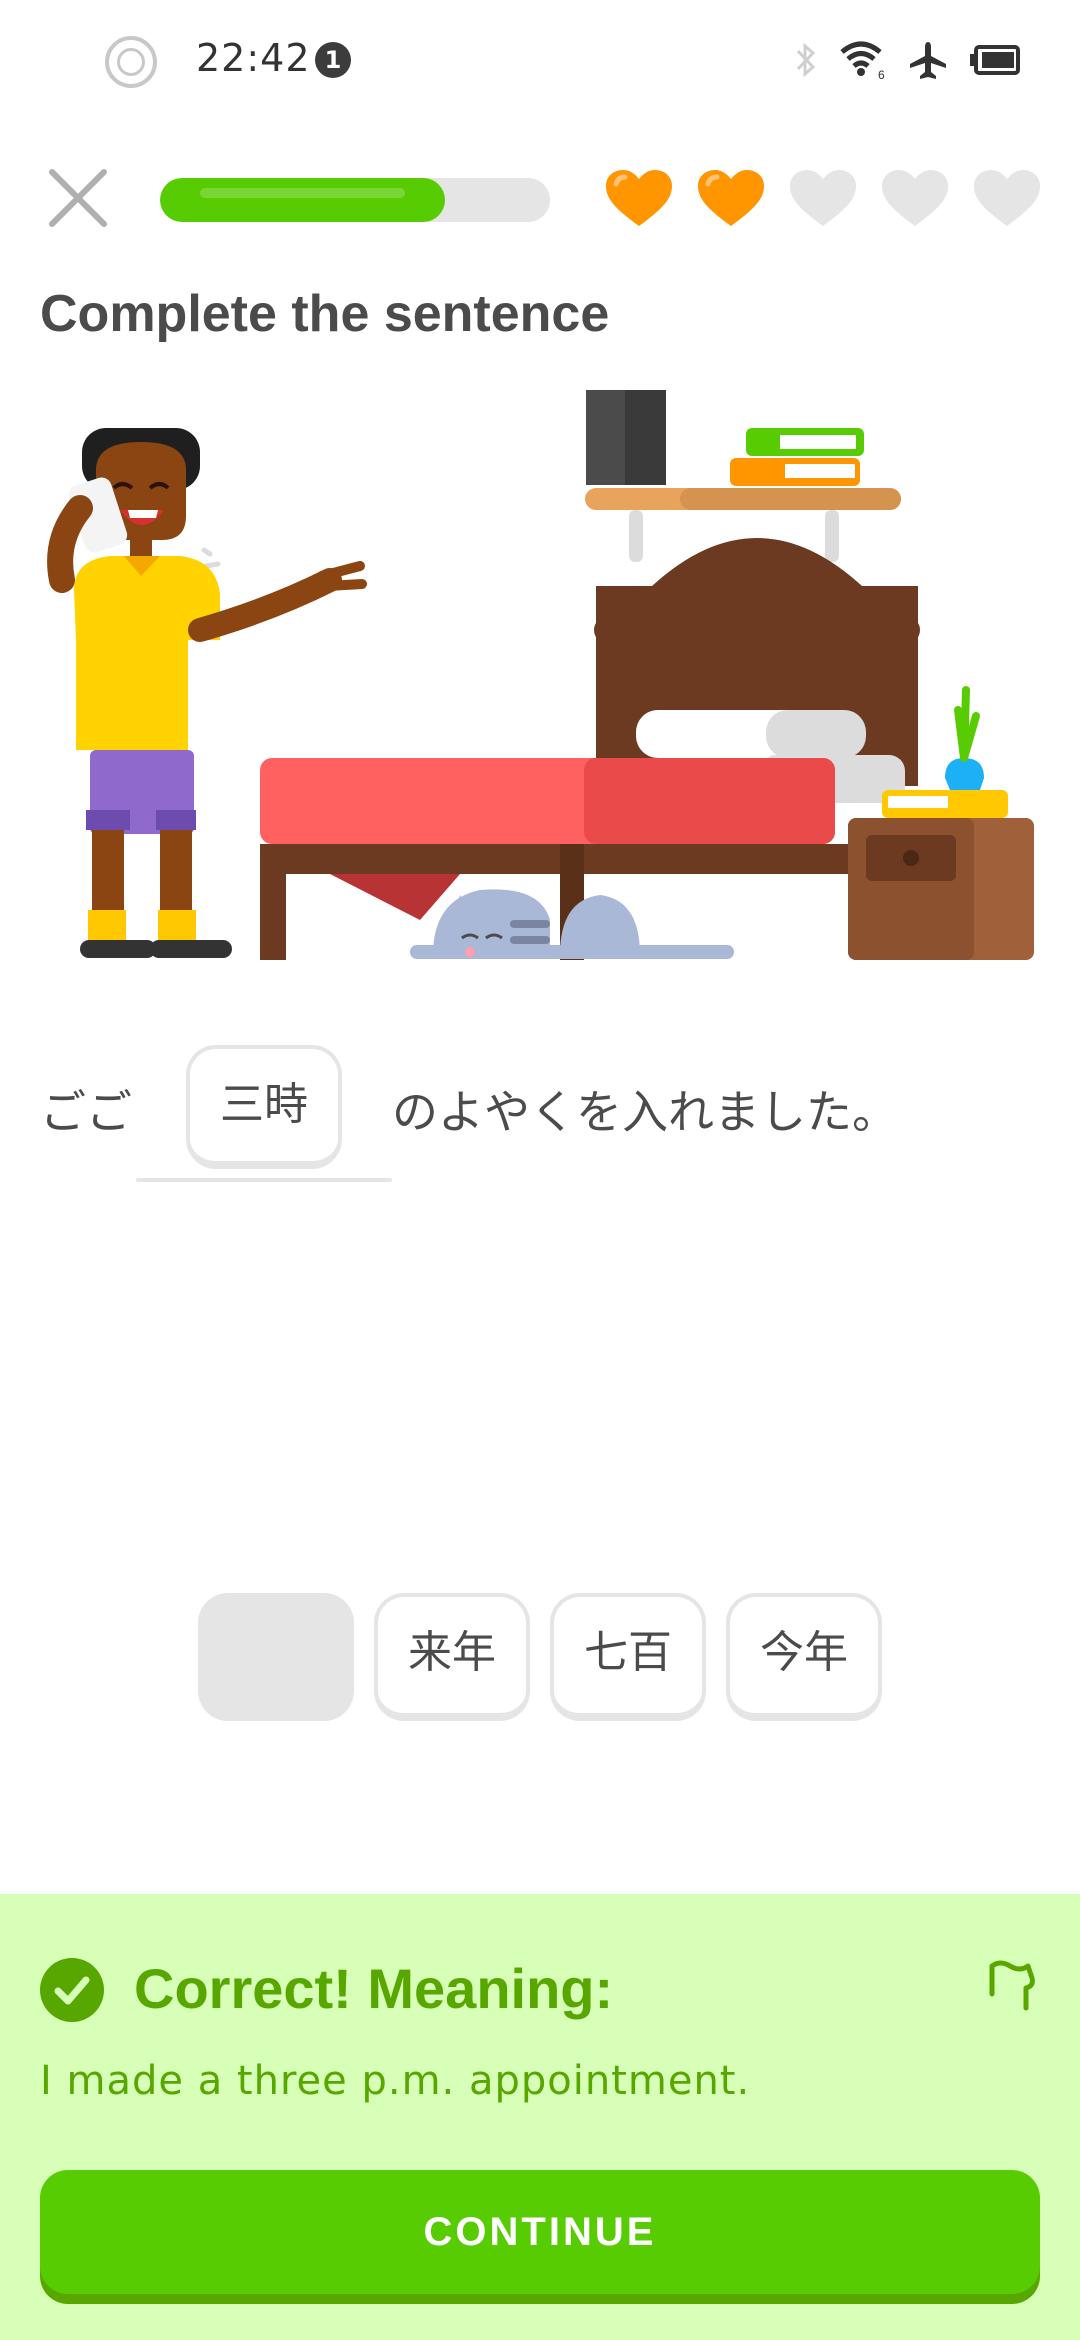 The width and height of the screenshot is (1080, 2340). Describe the element at coordinates (86, 1112) in the screenshot. I see `sentence-before: ごご` at that location.